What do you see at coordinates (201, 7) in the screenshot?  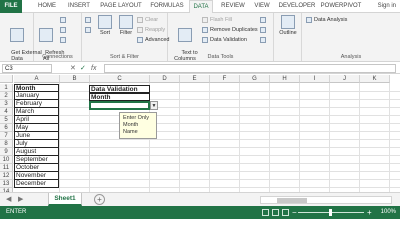 I see `tab-data: DATA` at bounding box center [201, 7].